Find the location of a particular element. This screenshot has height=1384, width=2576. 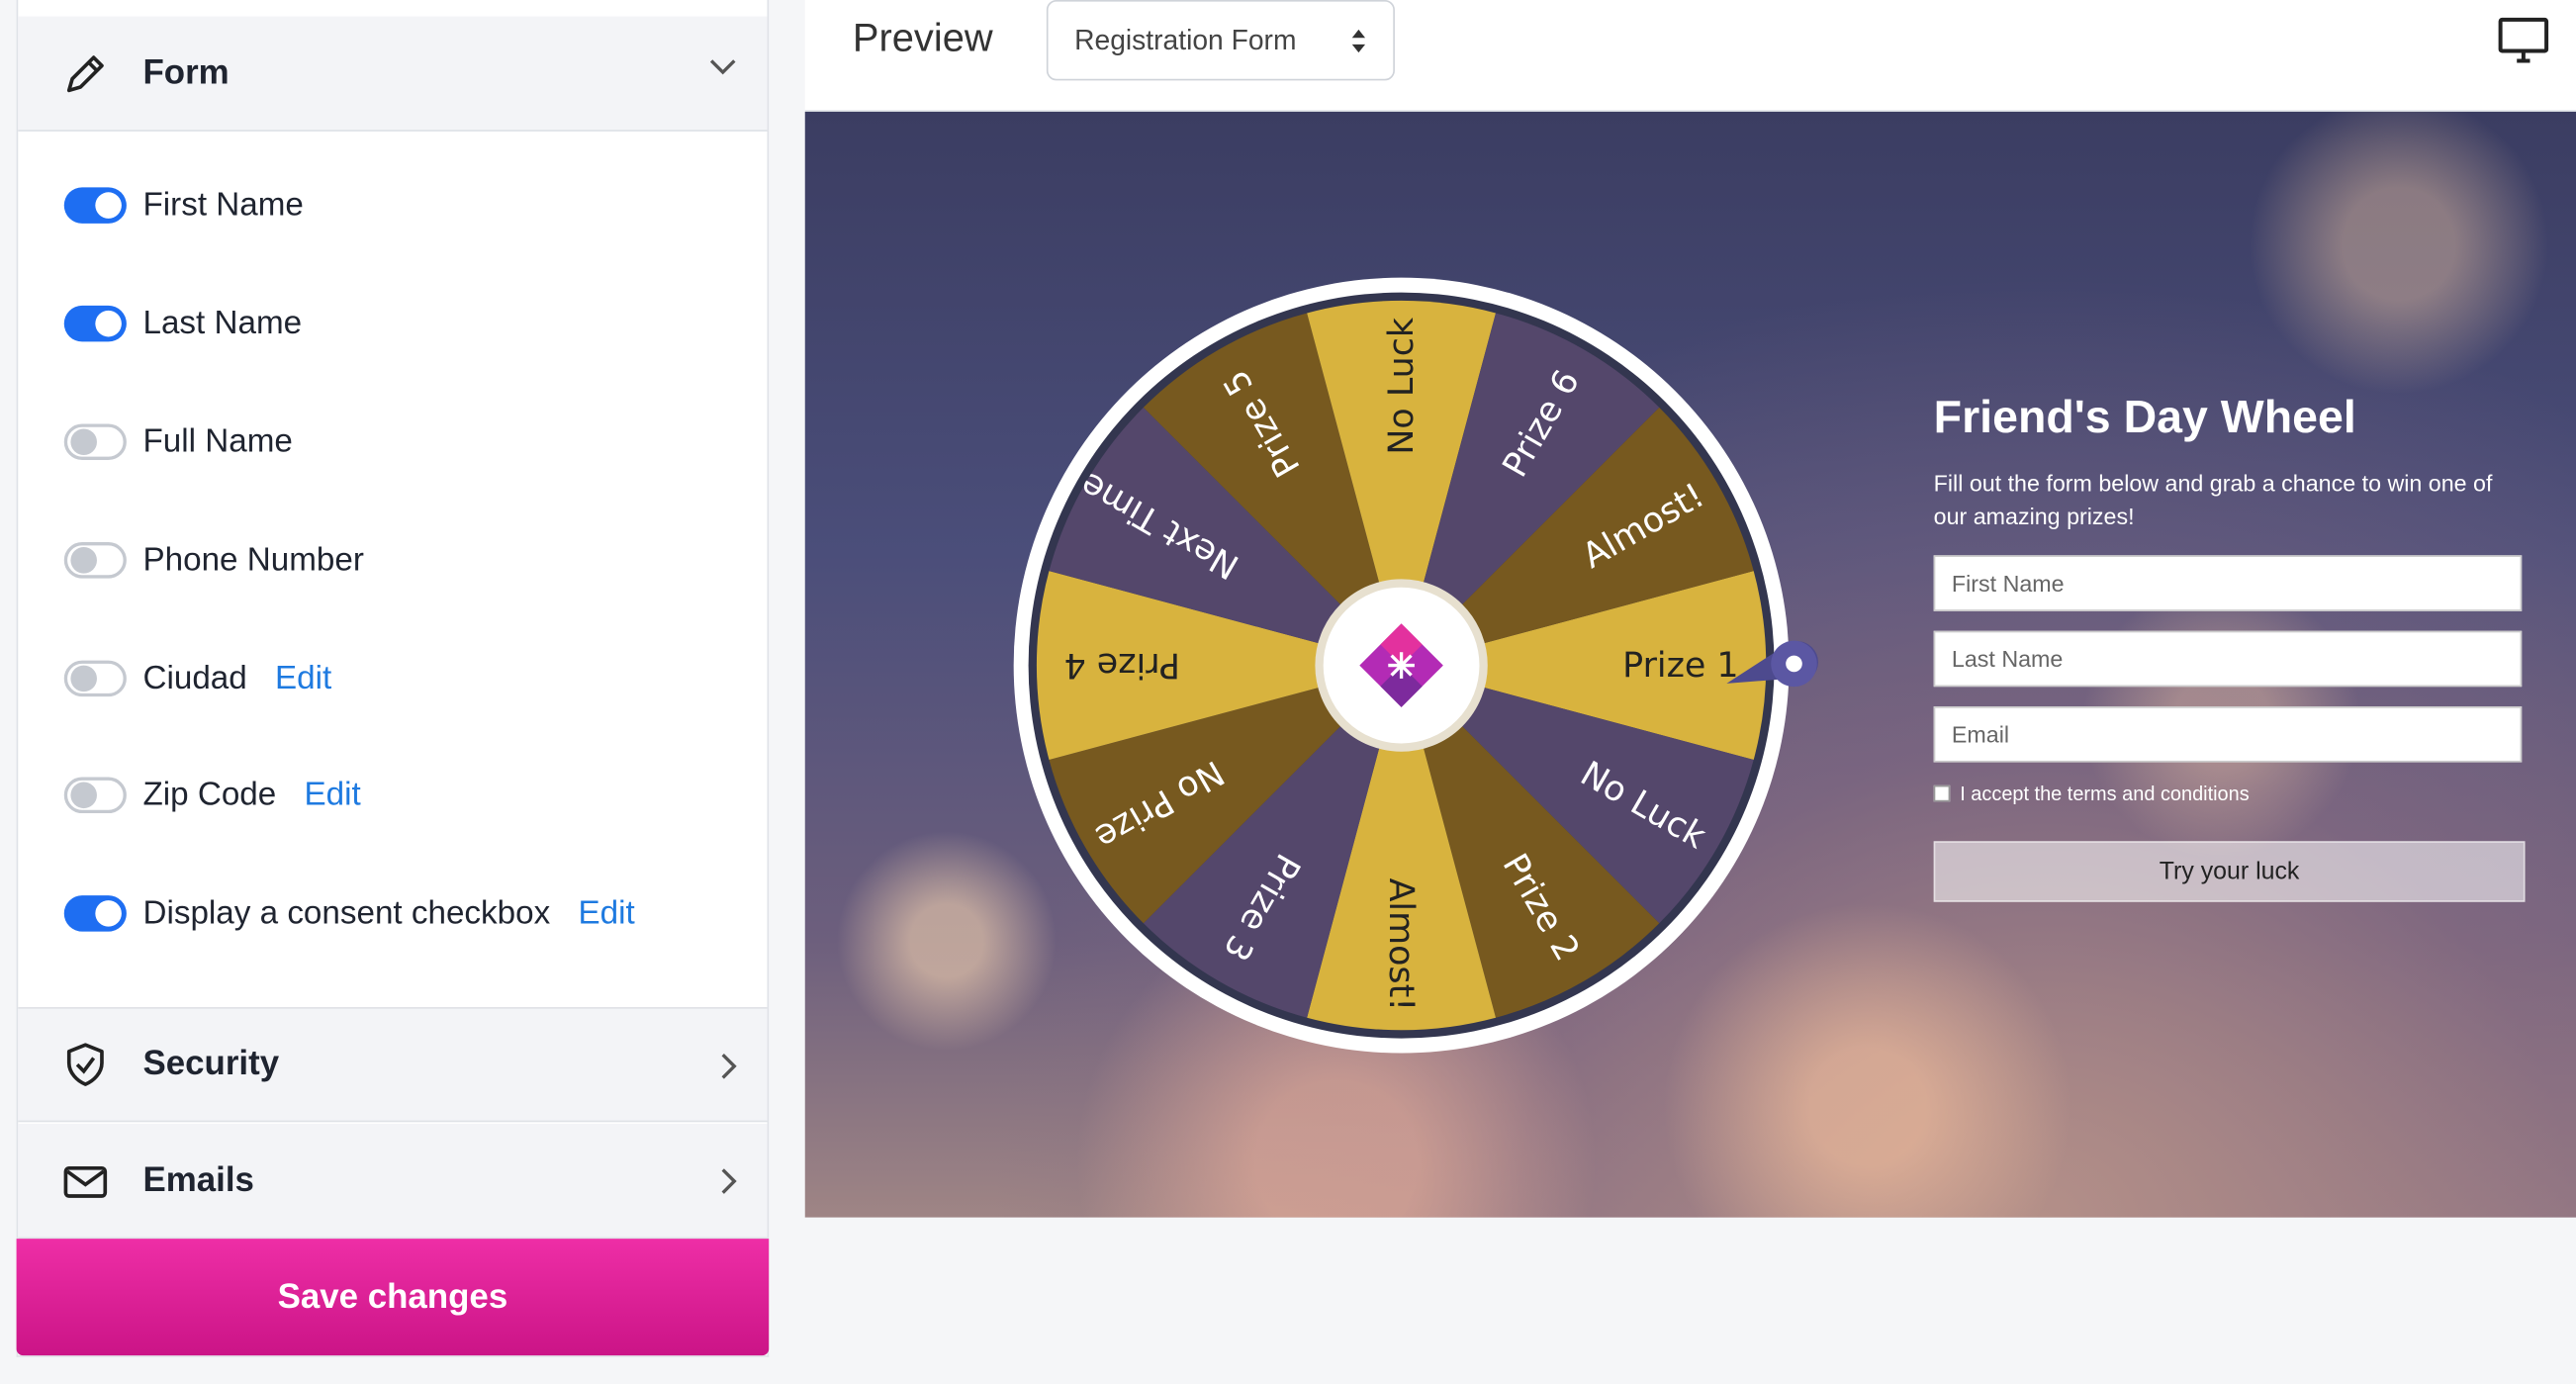

preview-header: Preview Registration Form is located at coordinates (1690, 56).